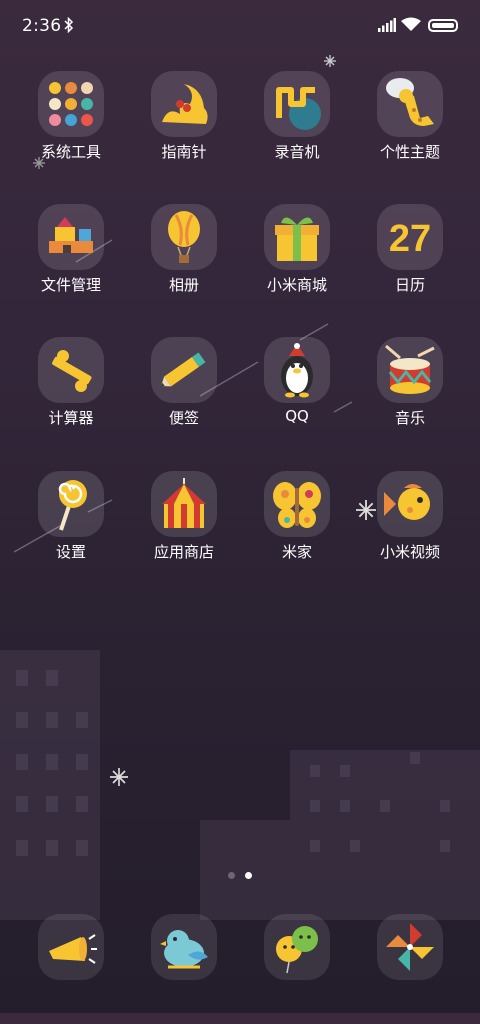 The width and height of the screenshot is (480, 1024). I want to click on app-mi-store: 小米商城, so click(297, 259).